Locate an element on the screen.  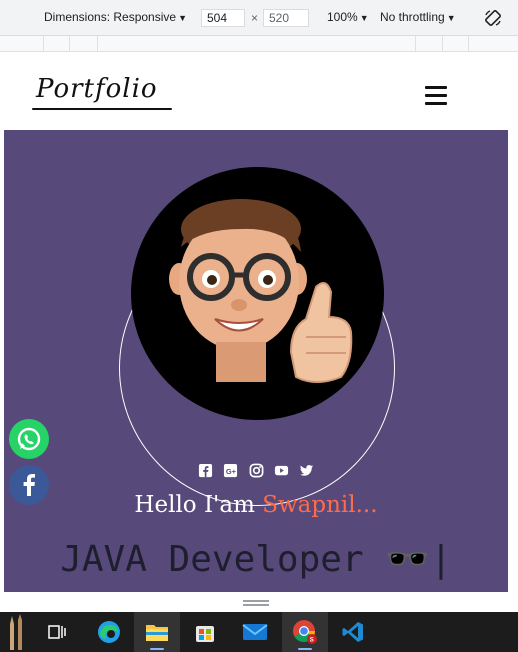
taskbar-file-explorer is located at coordinates (157, 632).